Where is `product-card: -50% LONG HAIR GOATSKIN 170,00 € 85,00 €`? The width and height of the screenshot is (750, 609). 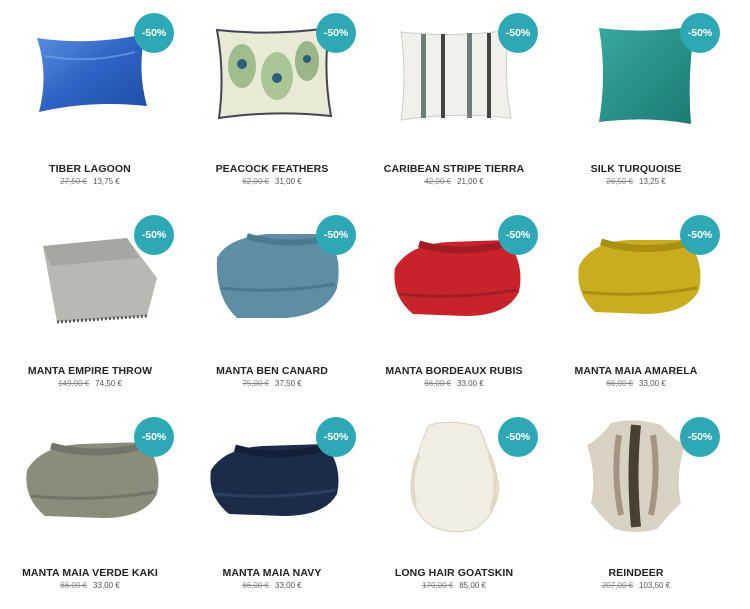
product-card: -50% LONG HAIR GOATSKIN 170,00 € 85,00 € is located at coordinates (454, 501).